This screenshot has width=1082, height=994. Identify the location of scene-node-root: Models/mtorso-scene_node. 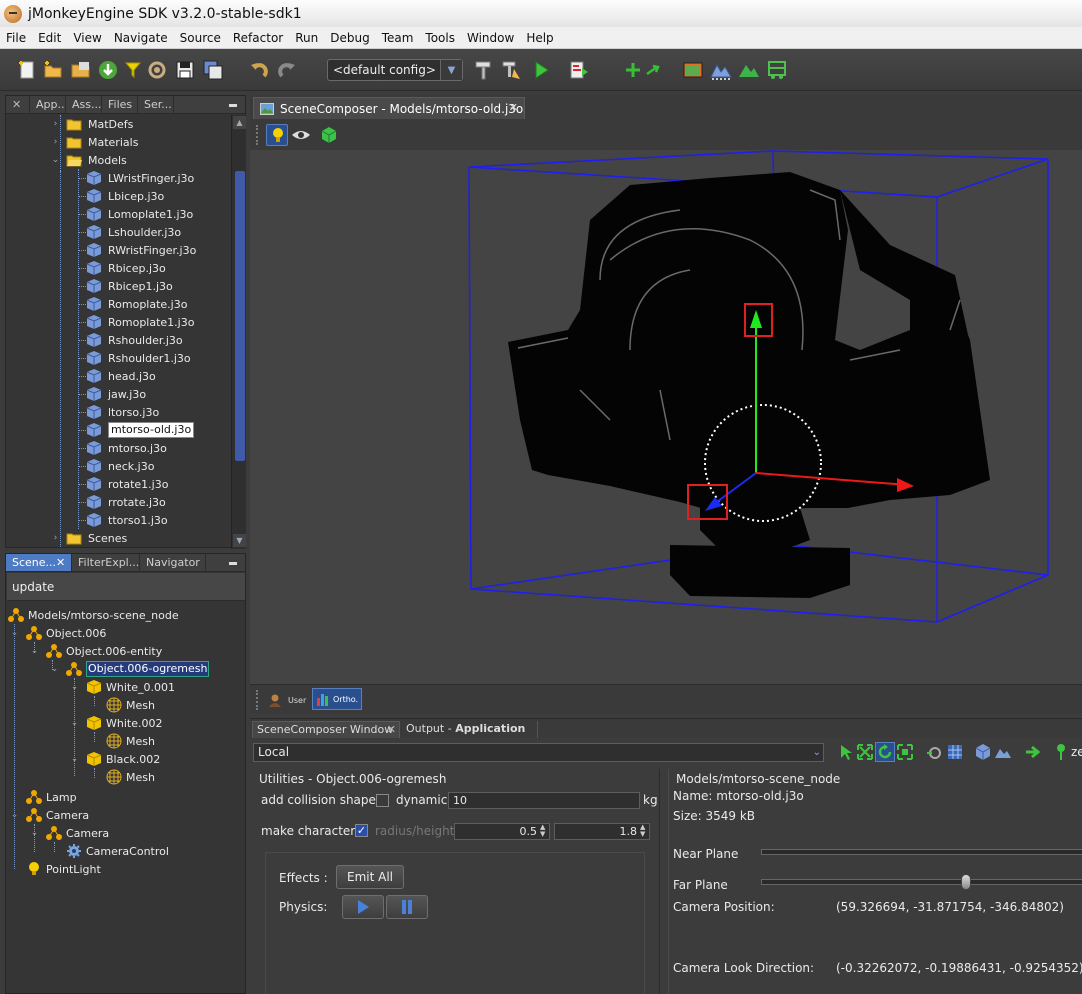
(93, 615).